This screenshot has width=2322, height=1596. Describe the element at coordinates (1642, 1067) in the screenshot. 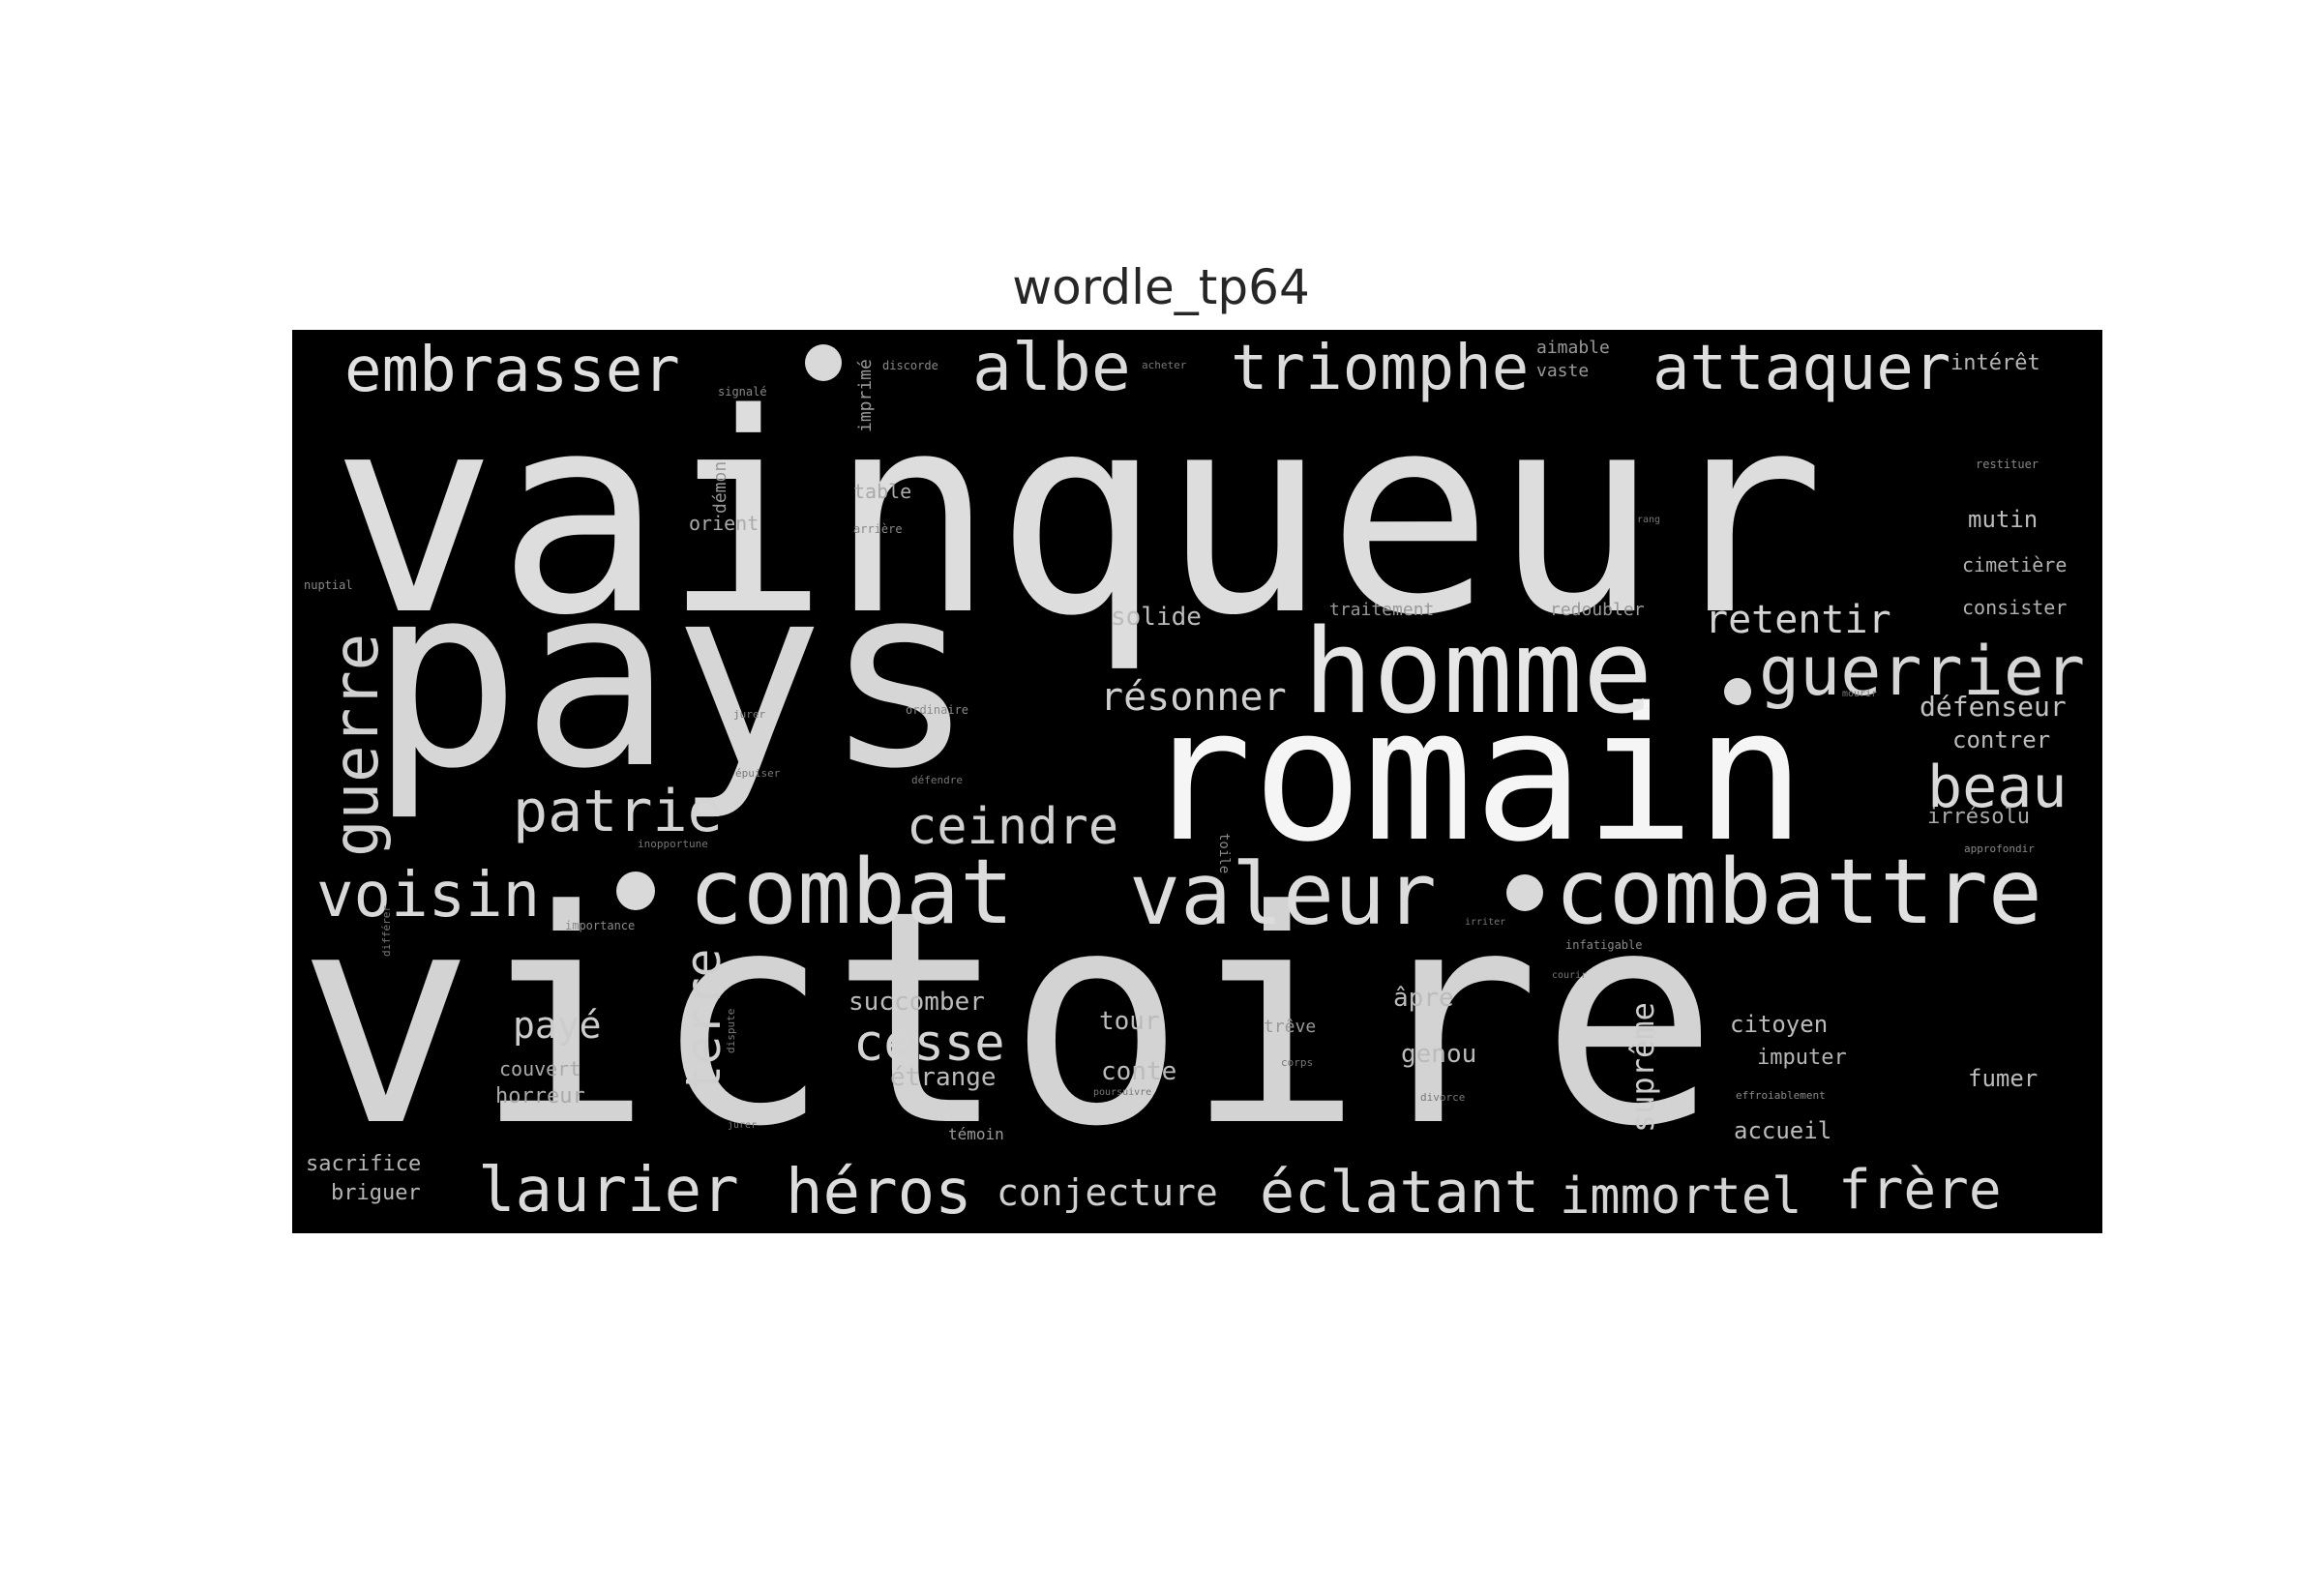

I see `word-supreme: suprême` at that location.